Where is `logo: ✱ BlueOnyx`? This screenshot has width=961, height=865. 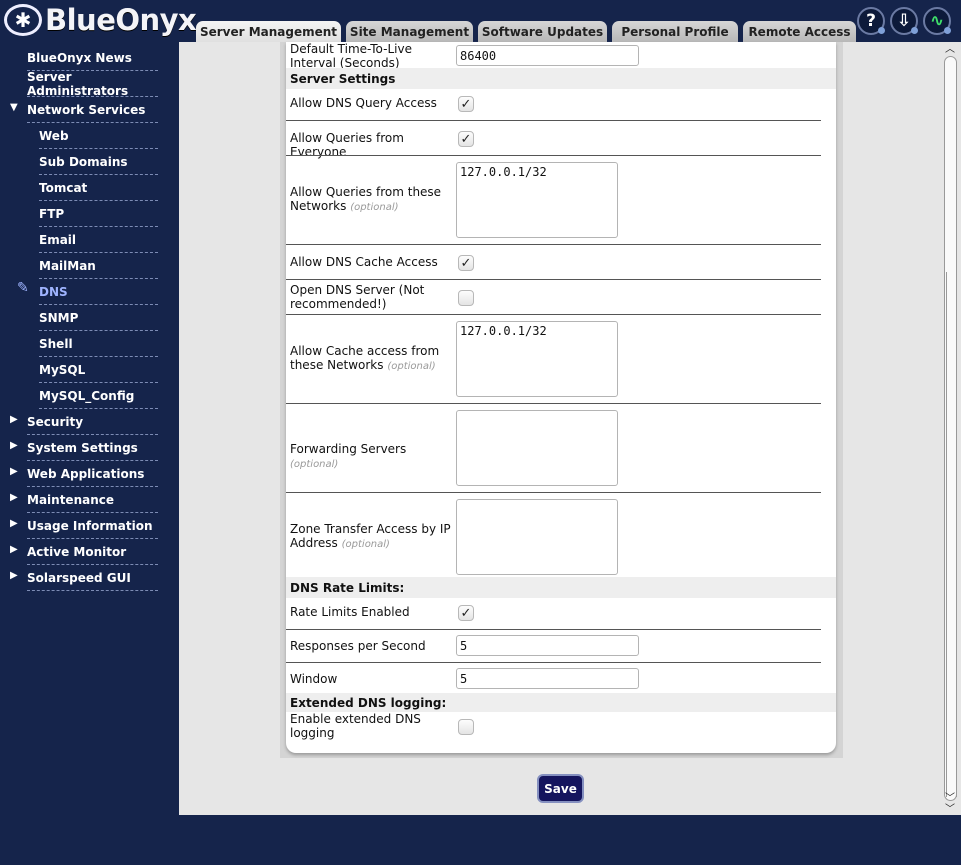 logo: ✱ BlueOnyx is located at coordinates (100, 20).